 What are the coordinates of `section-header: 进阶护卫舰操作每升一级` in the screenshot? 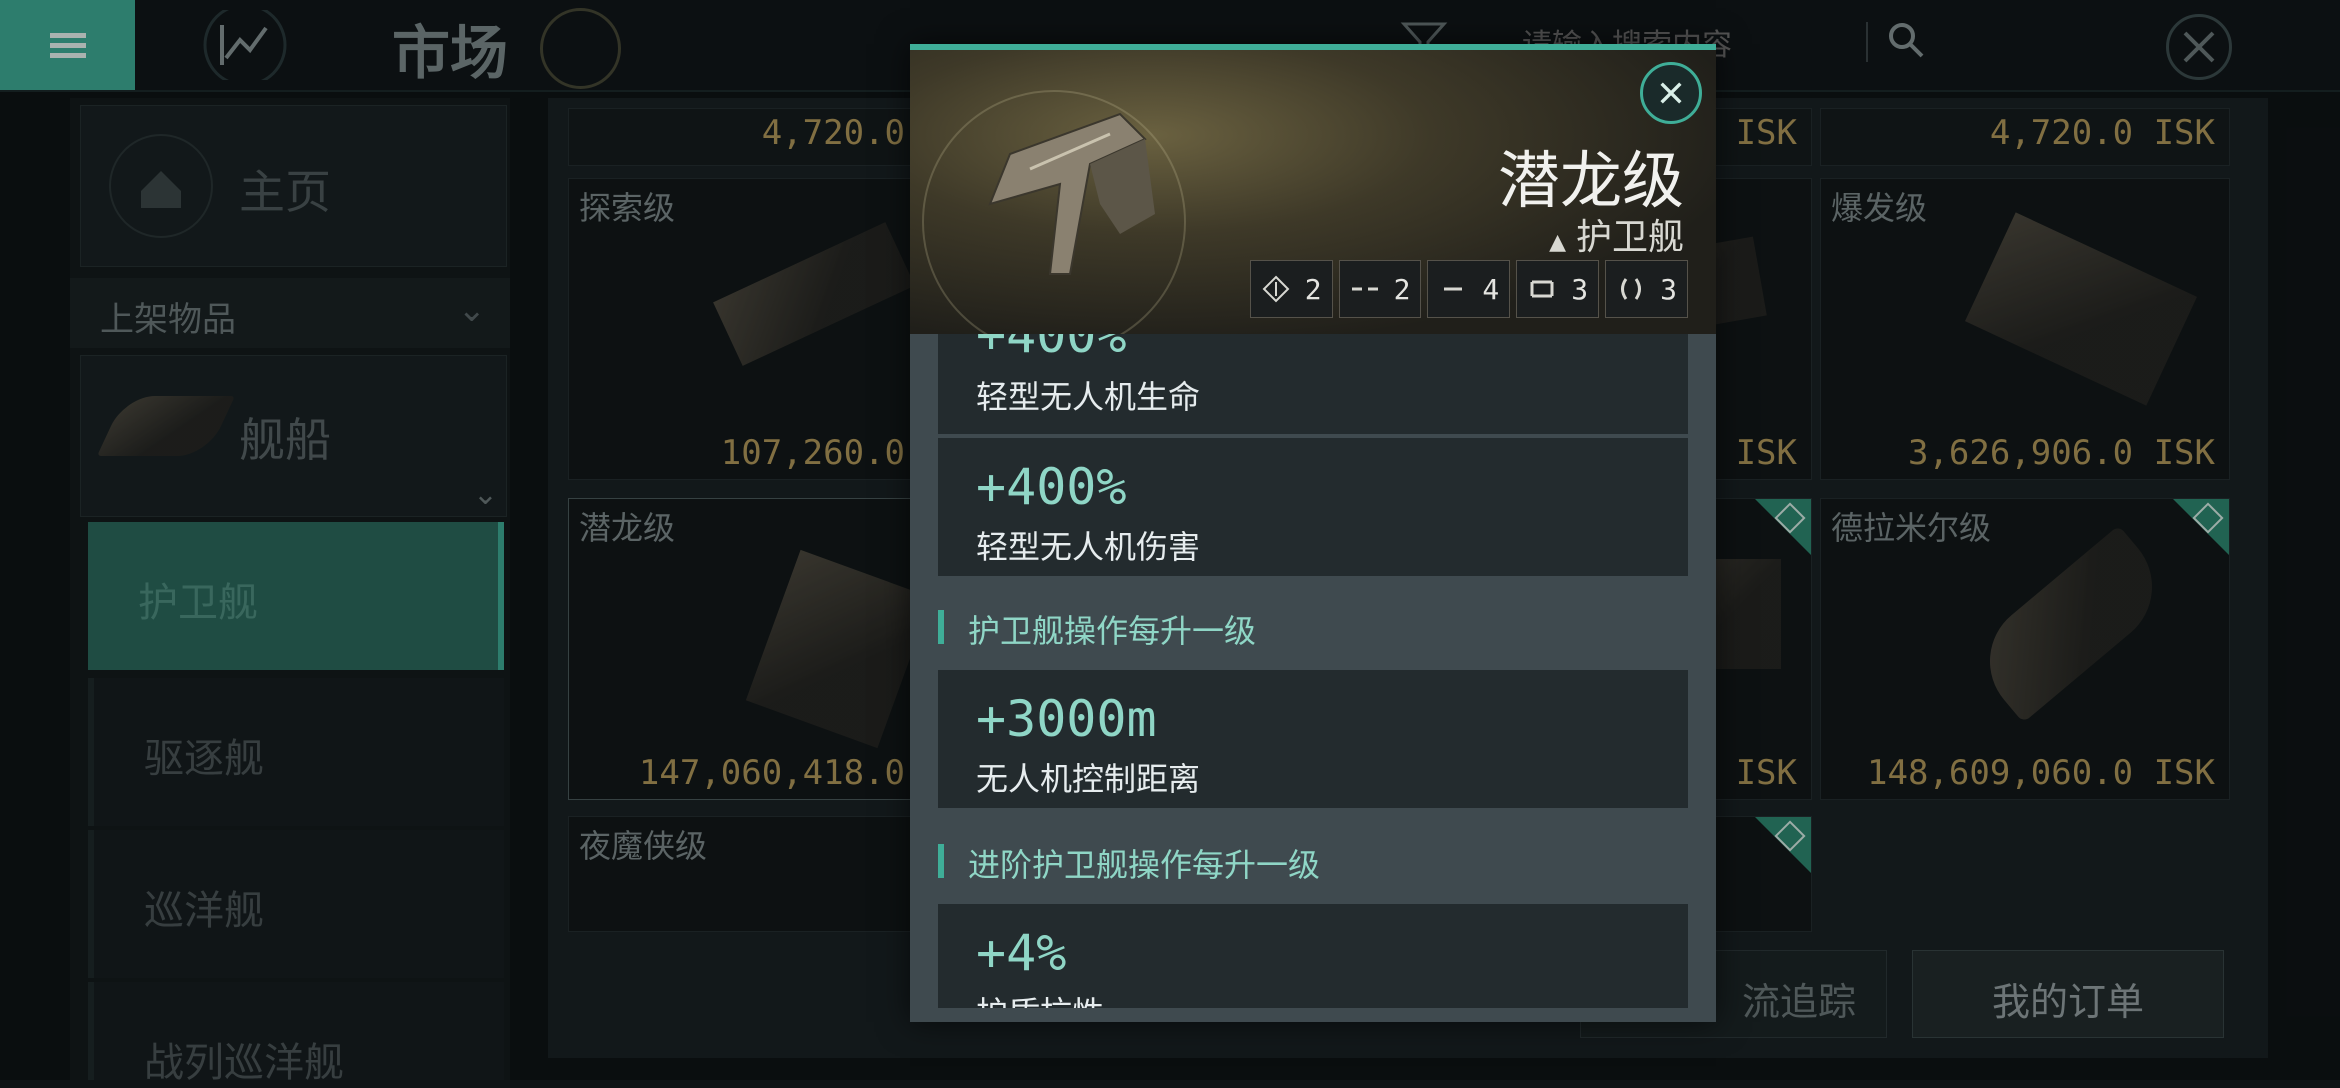 It's located at (1313, 862).